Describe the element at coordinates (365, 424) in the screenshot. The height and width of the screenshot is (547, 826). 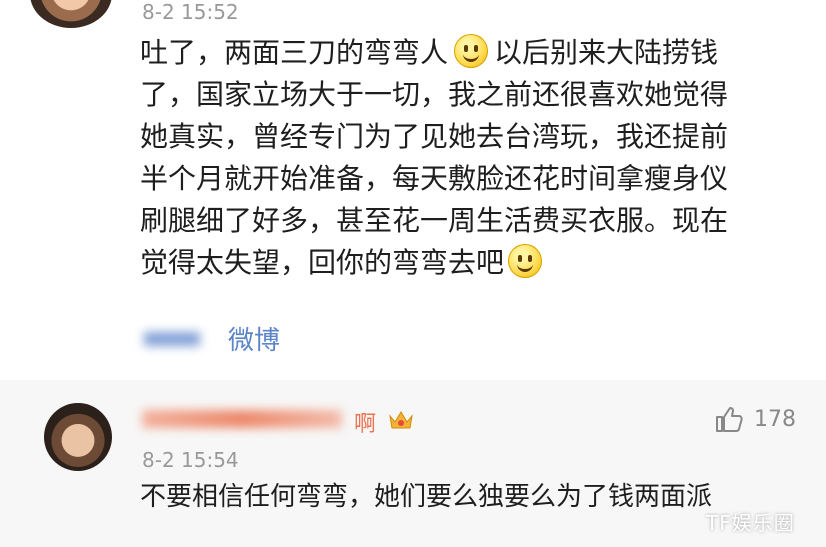
I see `username-label: 啊` at that location.